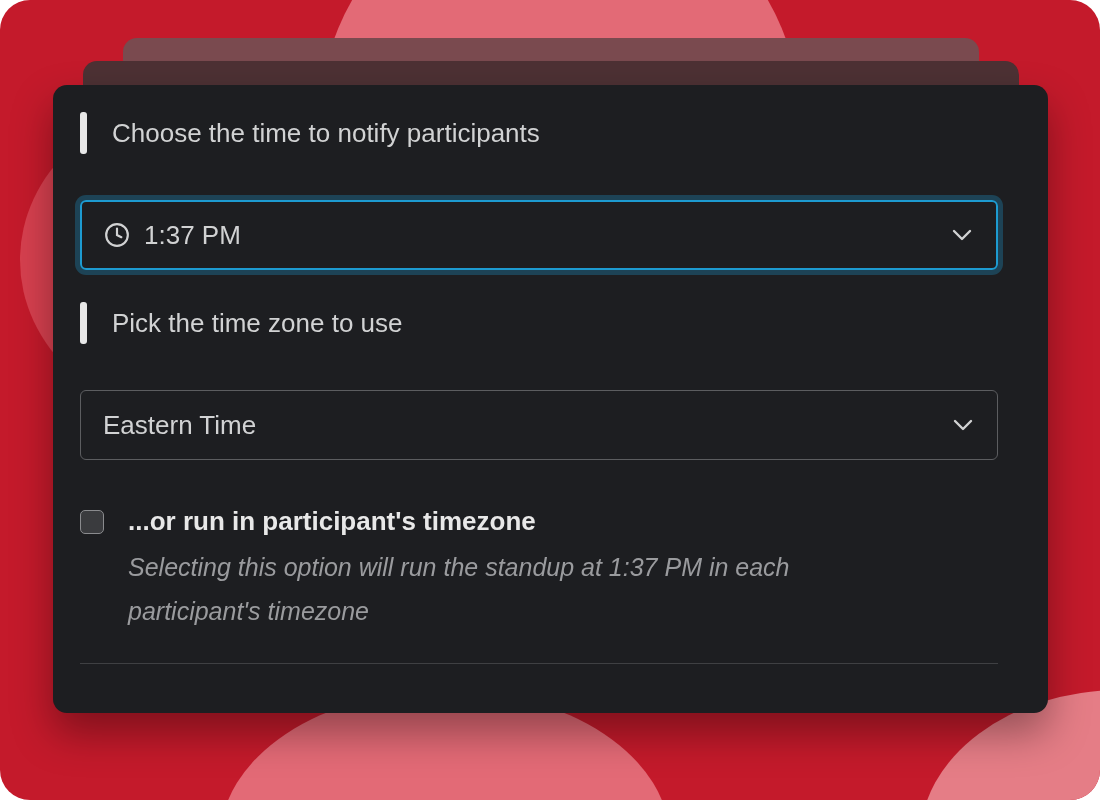  I want to click on clock-icon, so click(117, 235).